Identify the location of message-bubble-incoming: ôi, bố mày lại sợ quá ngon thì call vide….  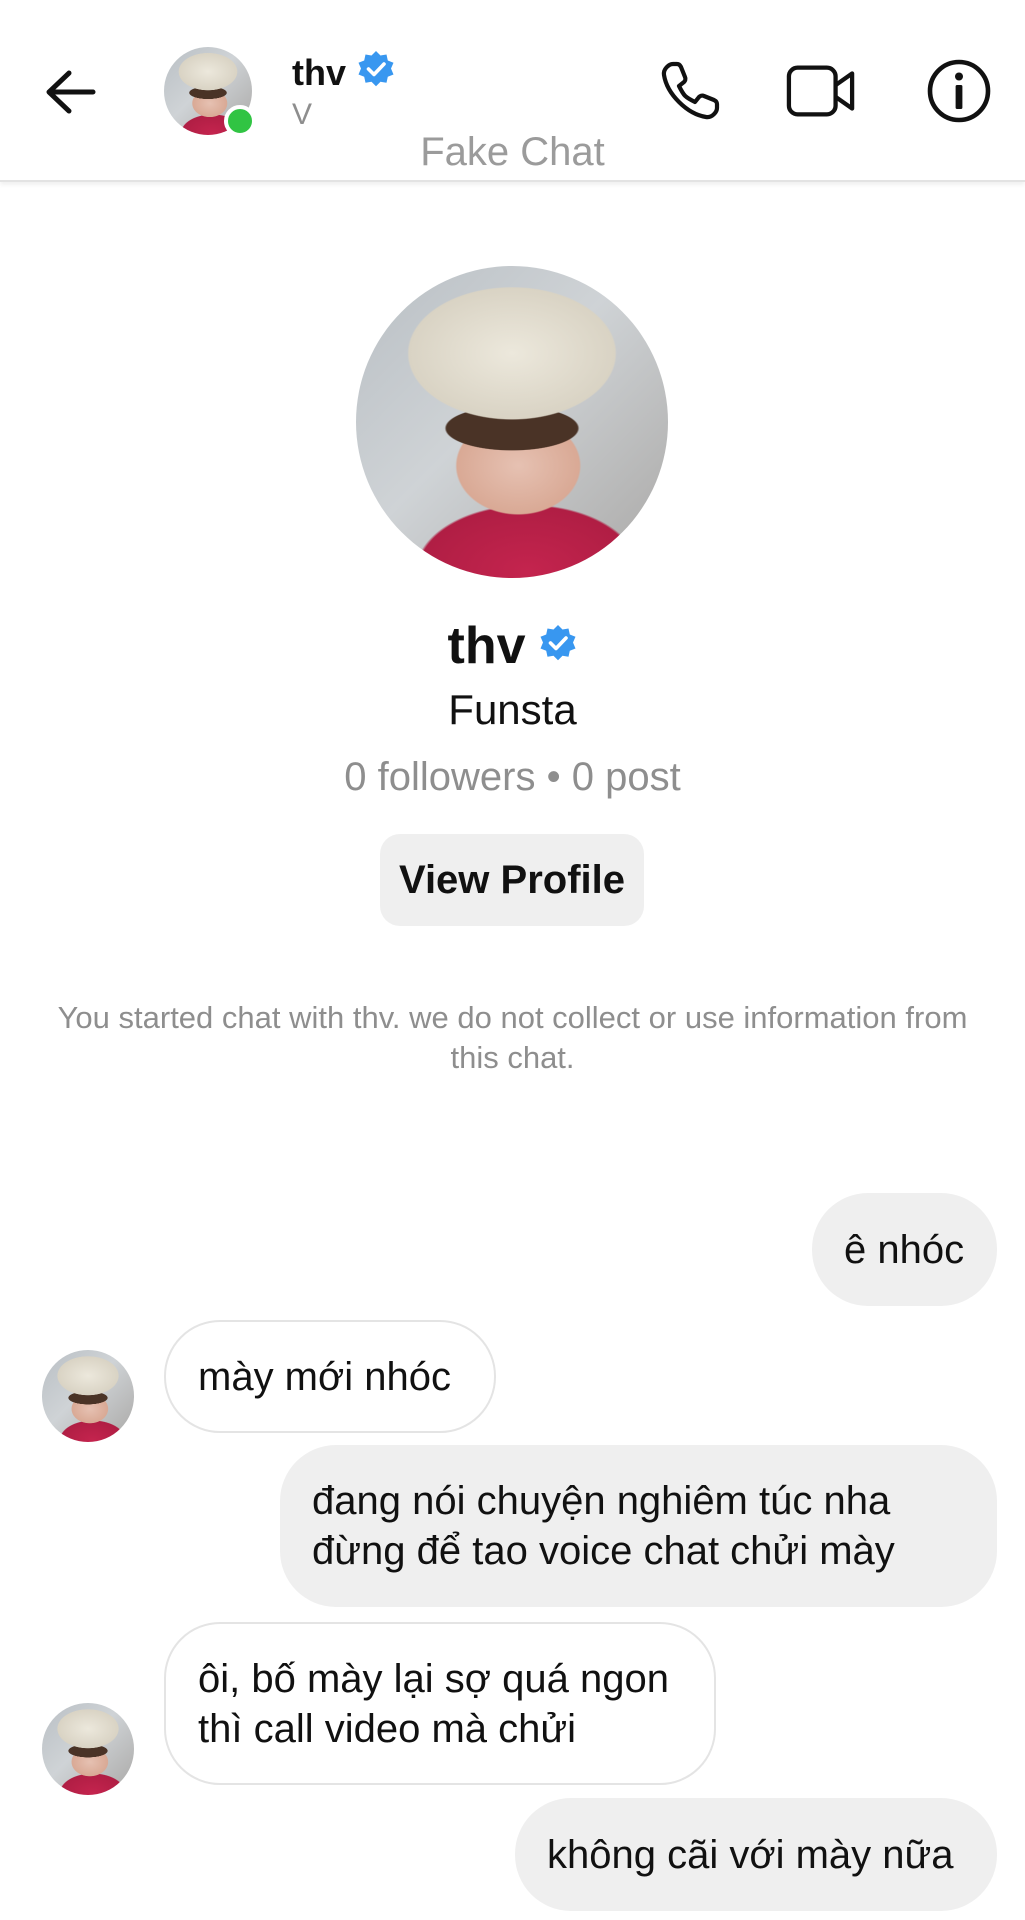
(440, 1703).